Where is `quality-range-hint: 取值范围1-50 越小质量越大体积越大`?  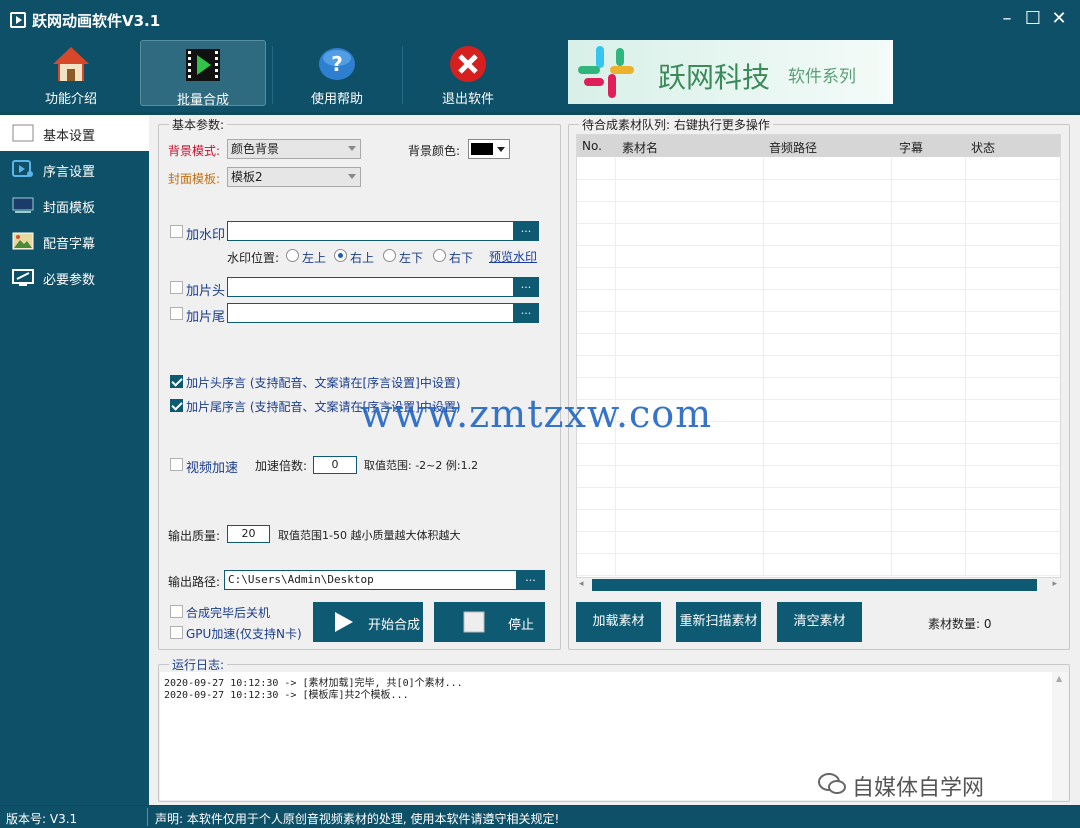
quality-range-hint: 取值范围1-50 越小质量越大体积越大 is located at coordinates (369, 535).